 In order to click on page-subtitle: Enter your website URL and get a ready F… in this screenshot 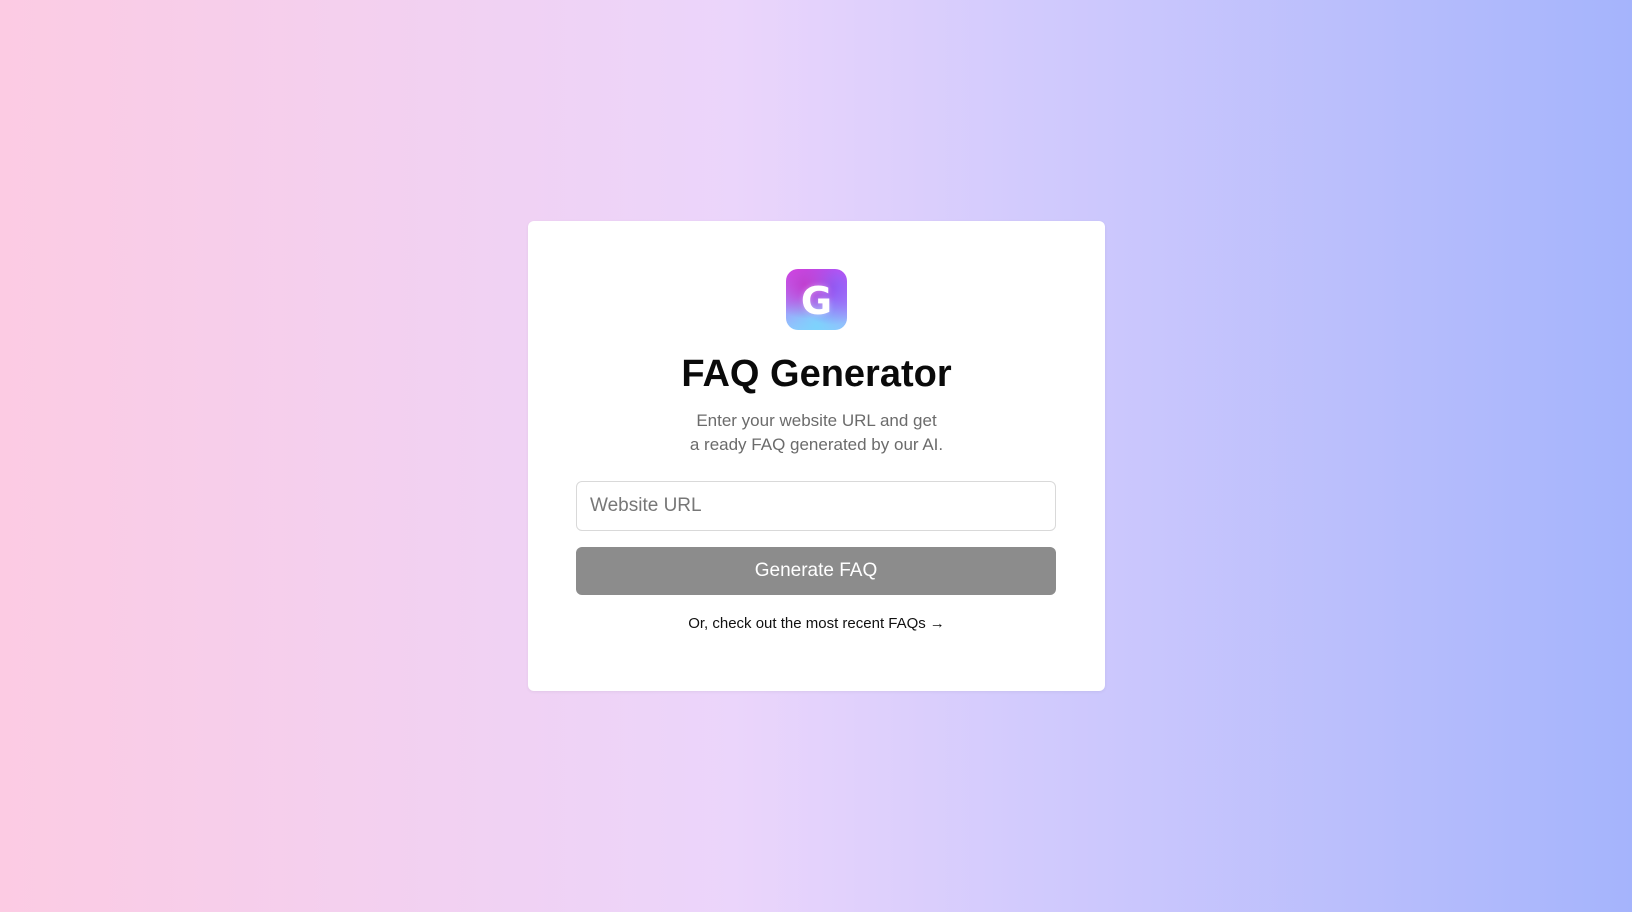, I will do `click(816, 433)`.